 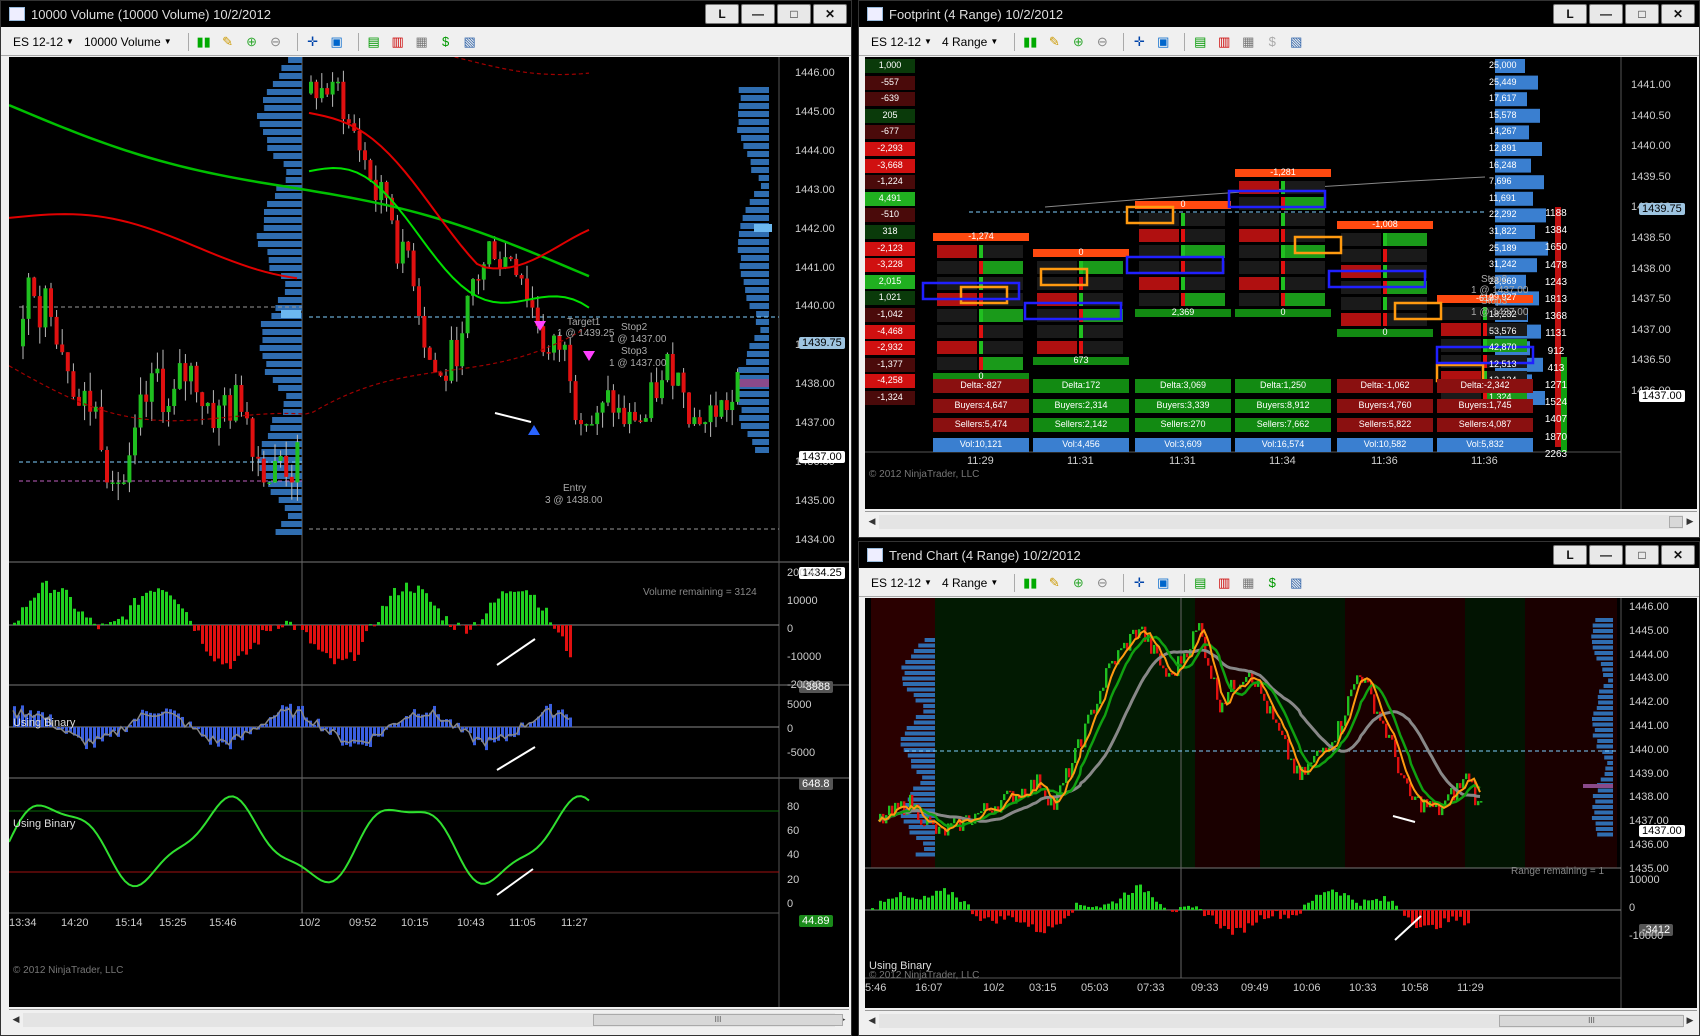 I want to click on panel2-axis-tick: 10000, so click(x=1644, y=880).